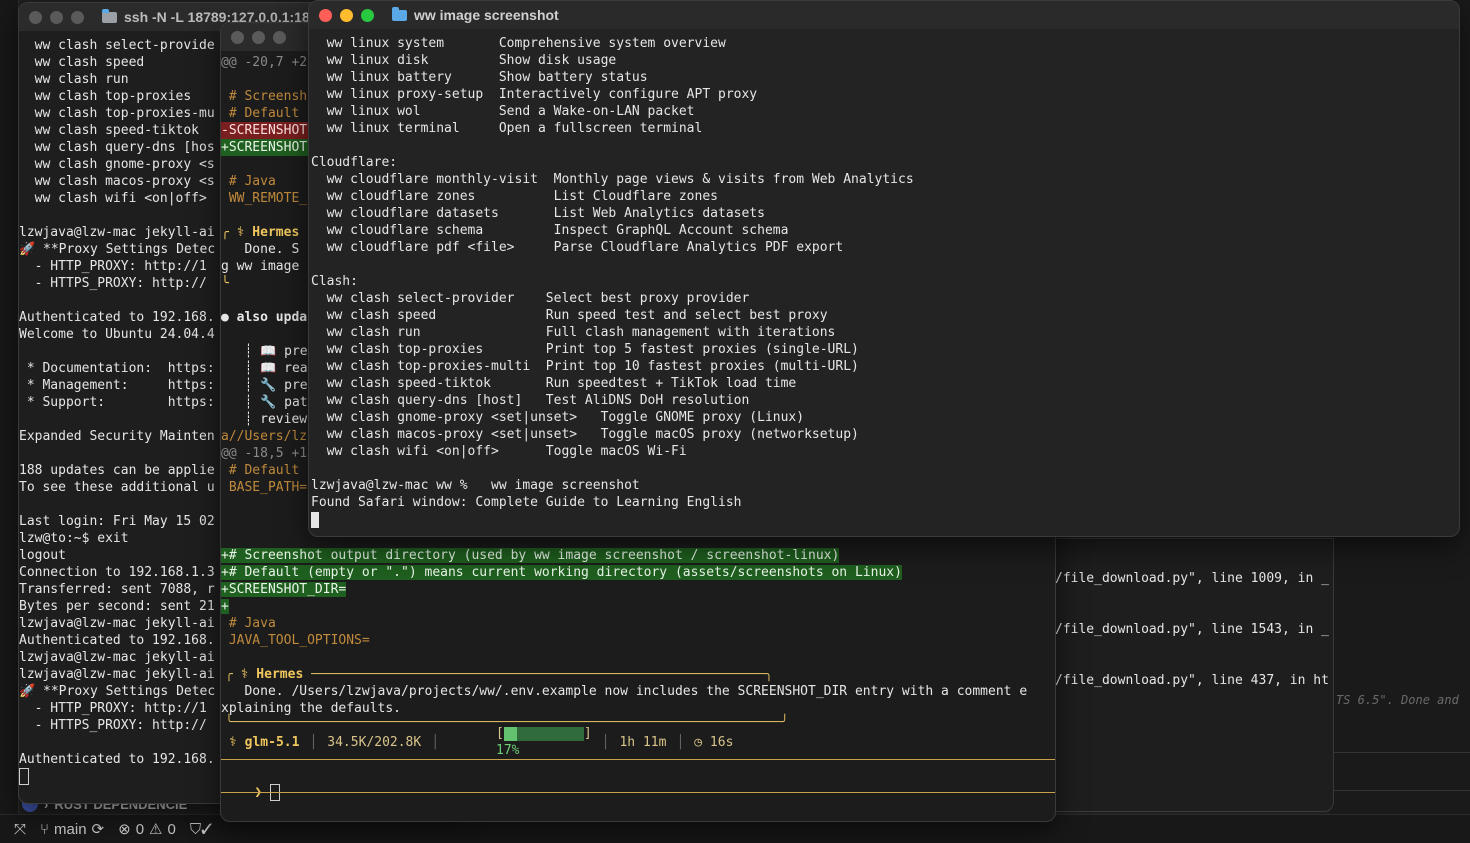 The height and width of the screenshot is (843, 1470). Describe the element at coordinates (643, 742) in the screenshot. I see `elapsed-time: 1h 11m` at that location.